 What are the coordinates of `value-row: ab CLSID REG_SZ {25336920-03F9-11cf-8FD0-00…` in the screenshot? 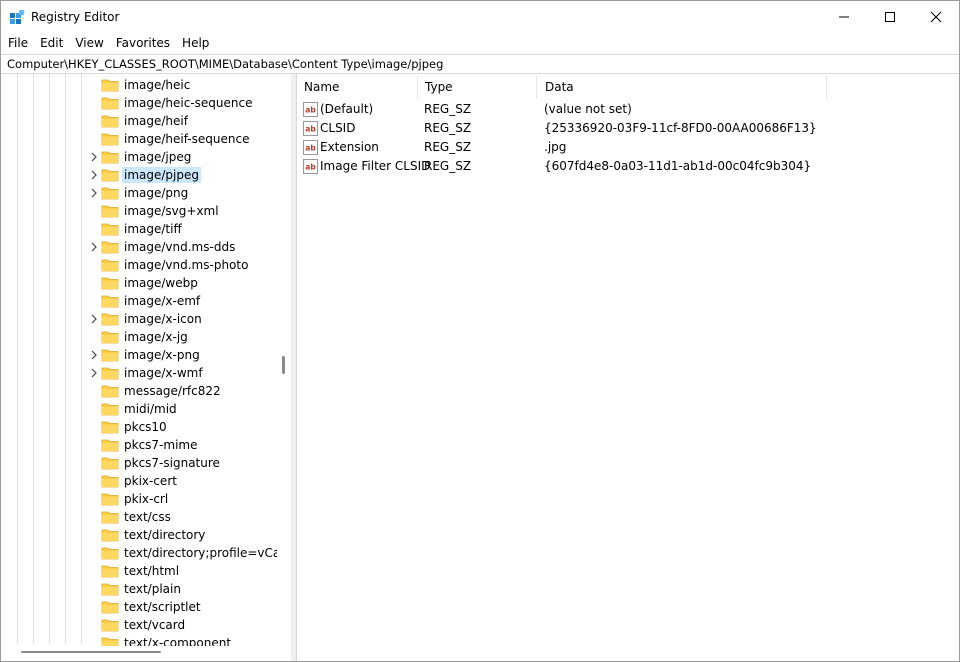 It's located at (627, 128).